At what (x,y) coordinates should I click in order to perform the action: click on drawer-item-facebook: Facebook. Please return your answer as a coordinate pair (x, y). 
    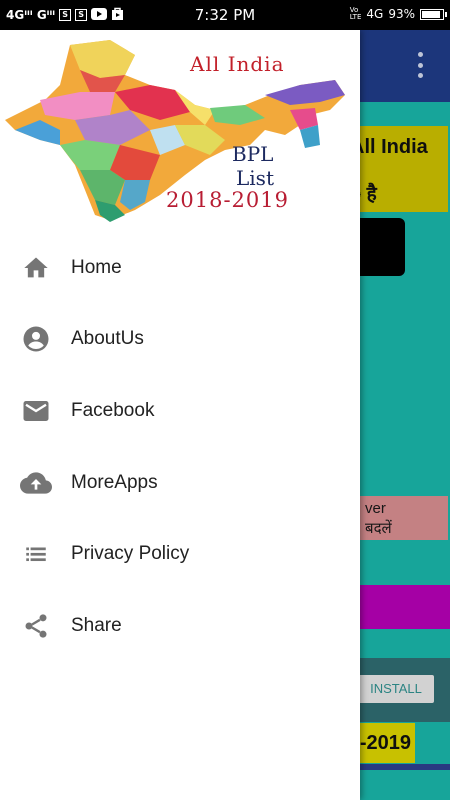
    Looking at the image, I should click on (180, 411).